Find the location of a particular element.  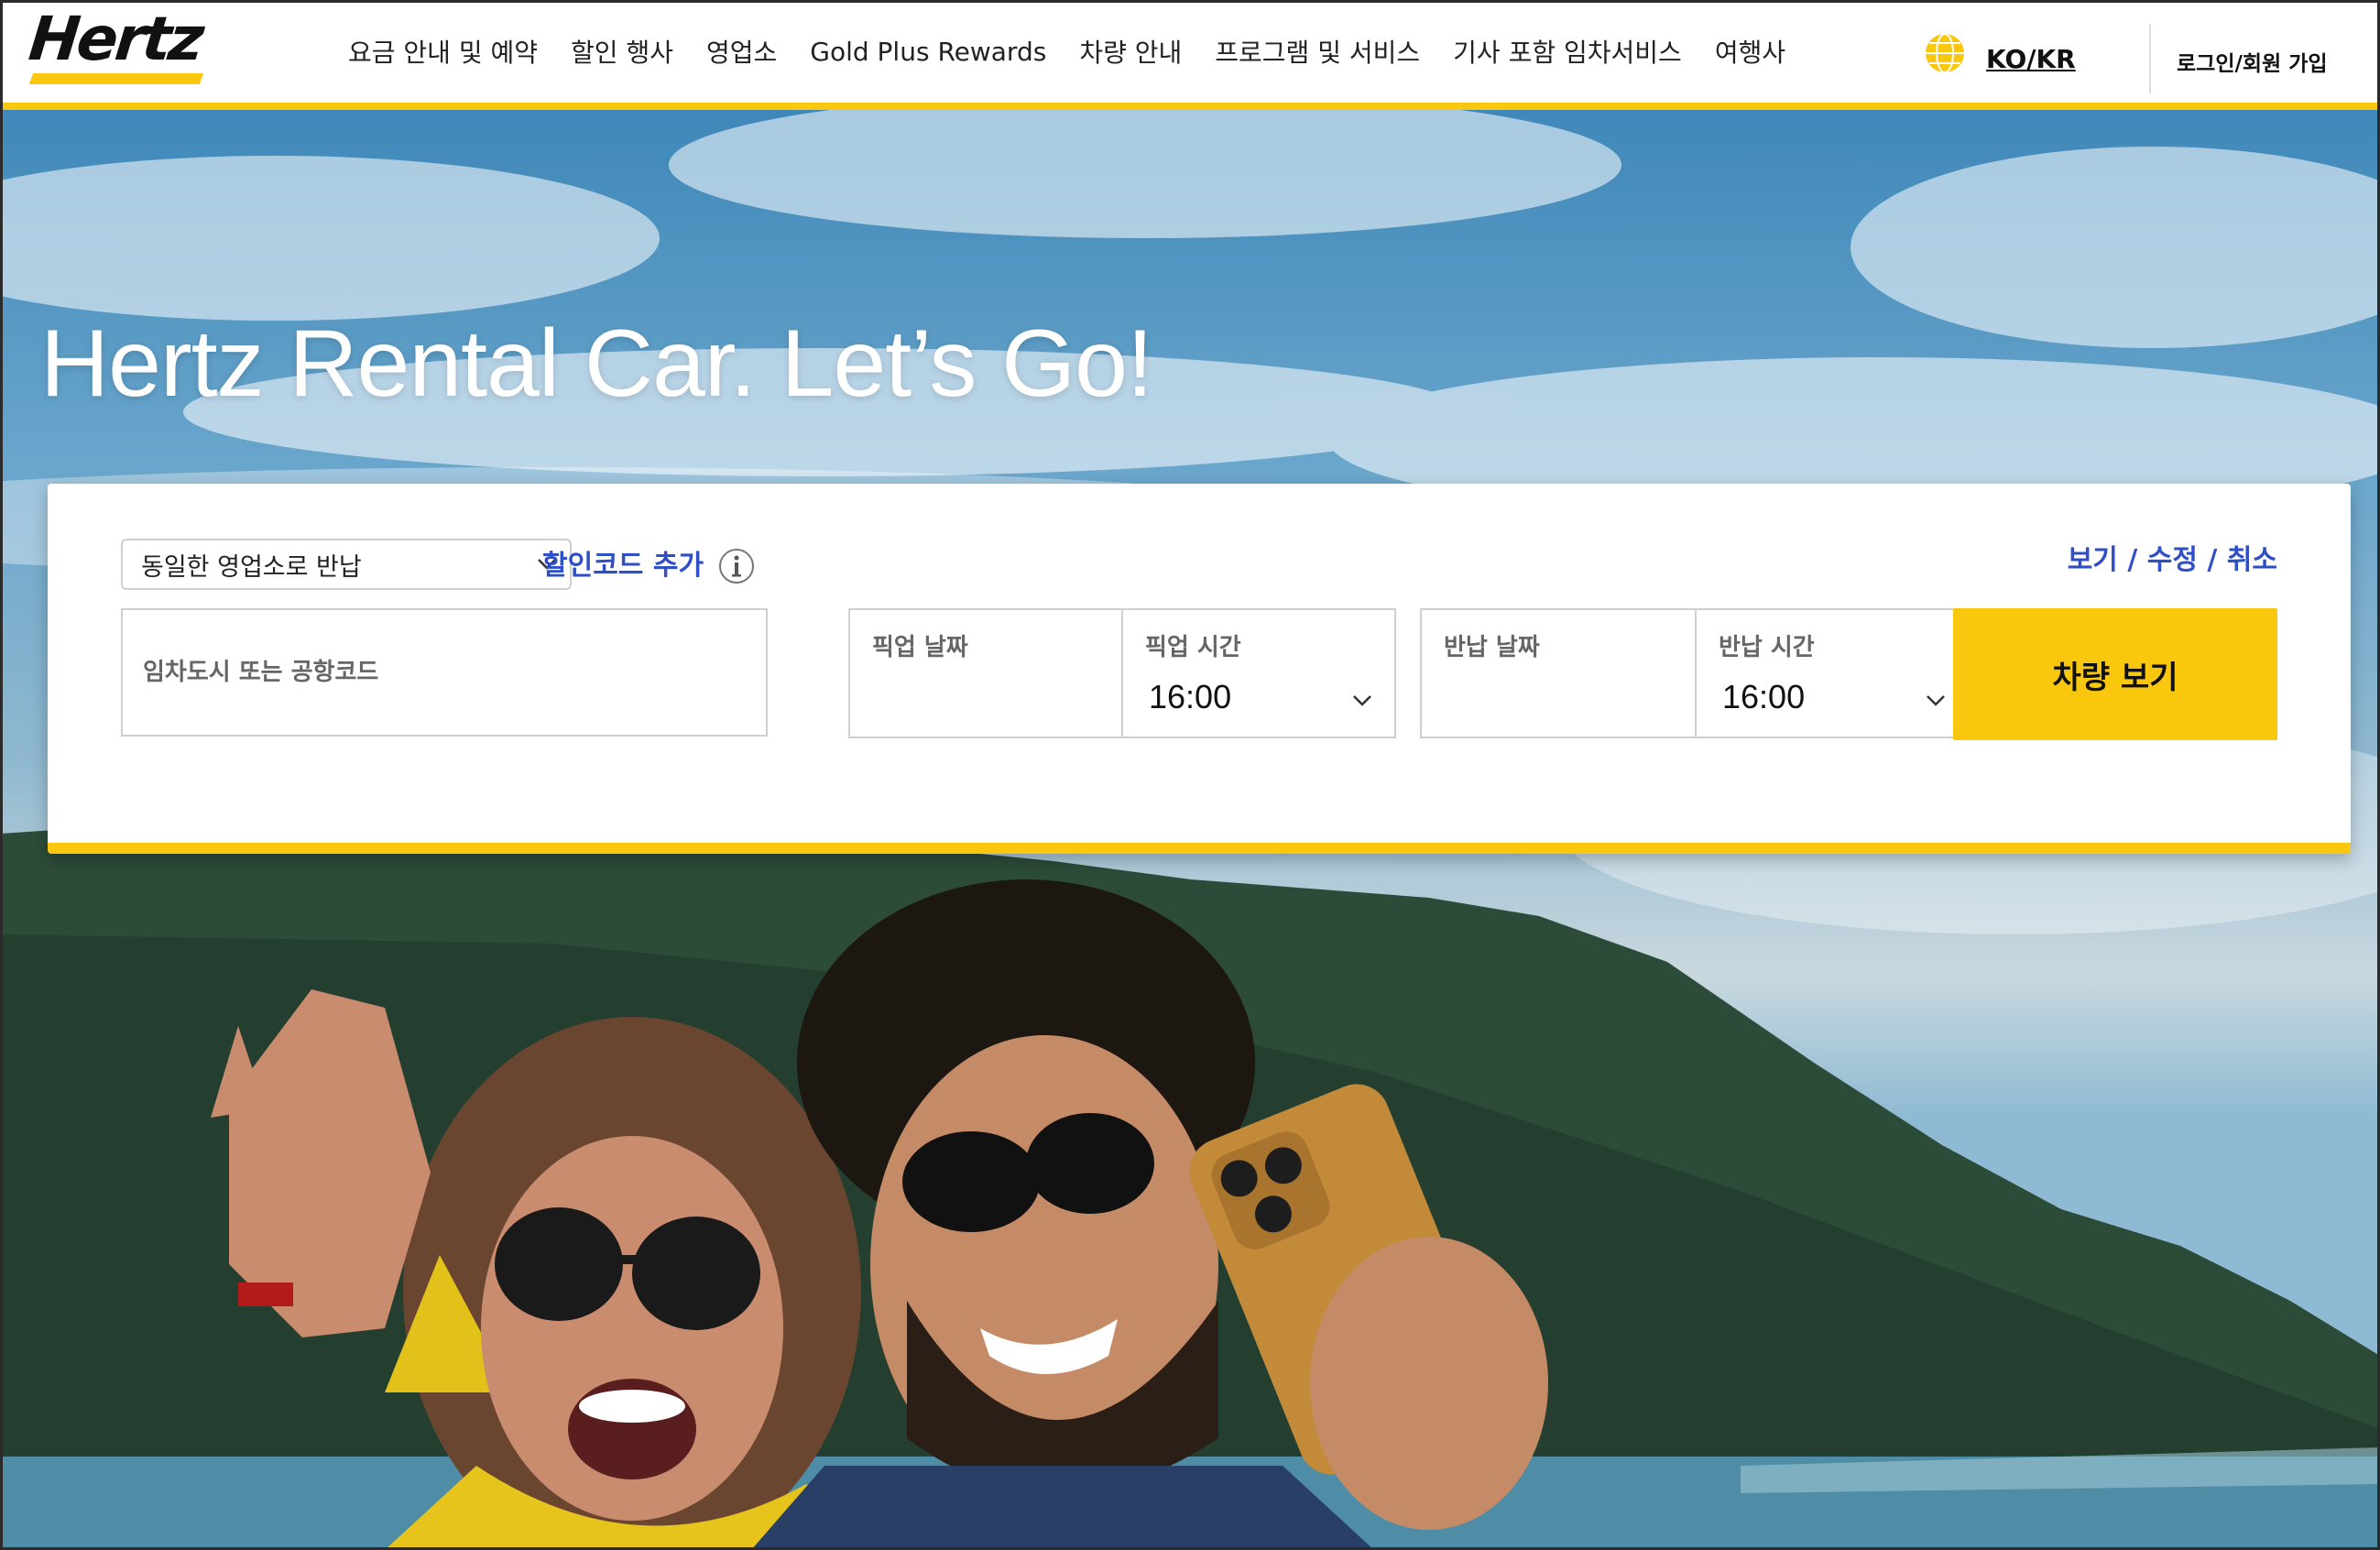

nav-item-locations: 영업소 is located at coordinates (741, 51).